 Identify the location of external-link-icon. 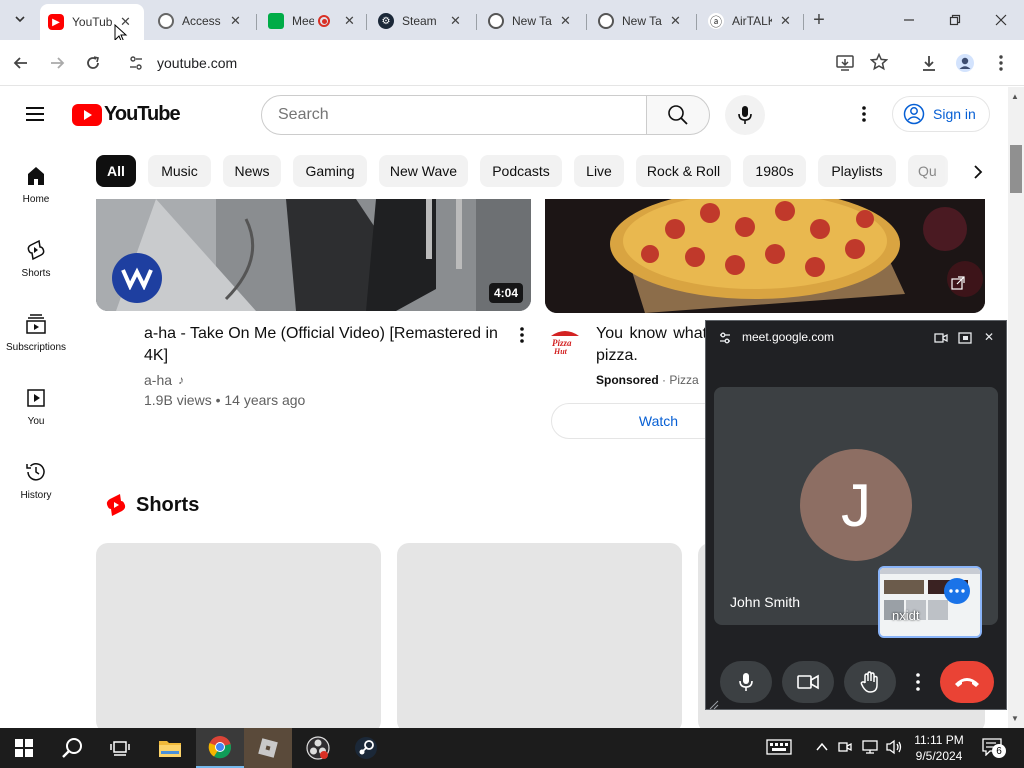
(958, 285).